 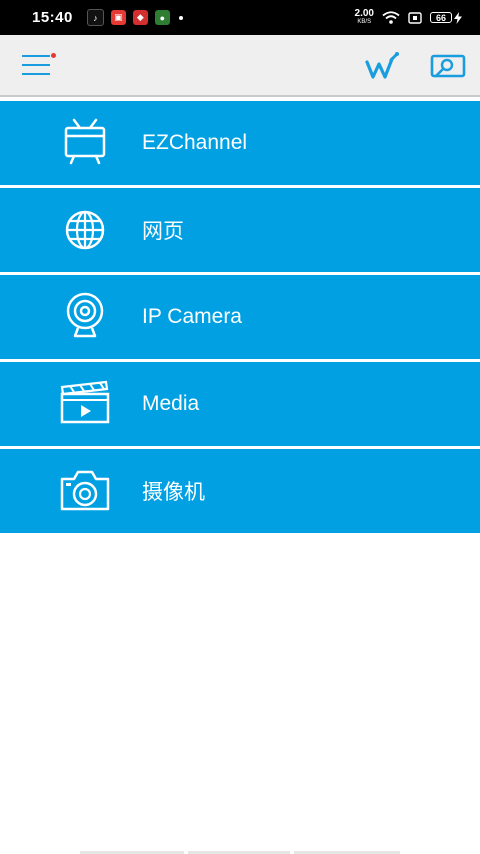 What do you see at coordinates (240, 17) in the screenshot?
I see `status-bar: 15:40 ♪ ▣ ◆ ● 2.00 KB/S 66` at bounding box center [240, 17].